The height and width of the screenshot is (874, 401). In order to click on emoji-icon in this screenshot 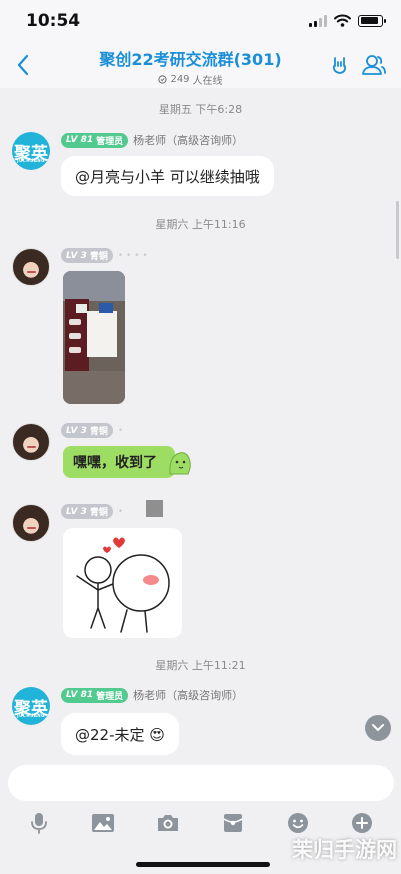, I will do `click(298, 823)`.